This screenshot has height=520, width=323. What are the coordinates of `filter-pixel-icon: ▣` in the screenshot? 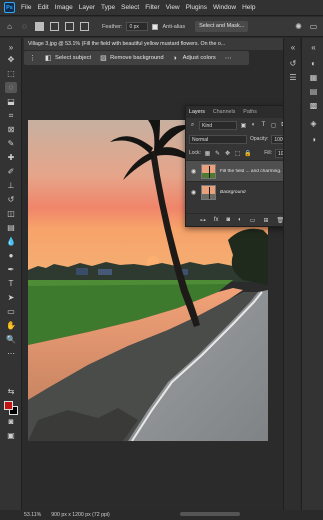 It's located at (243, 125).